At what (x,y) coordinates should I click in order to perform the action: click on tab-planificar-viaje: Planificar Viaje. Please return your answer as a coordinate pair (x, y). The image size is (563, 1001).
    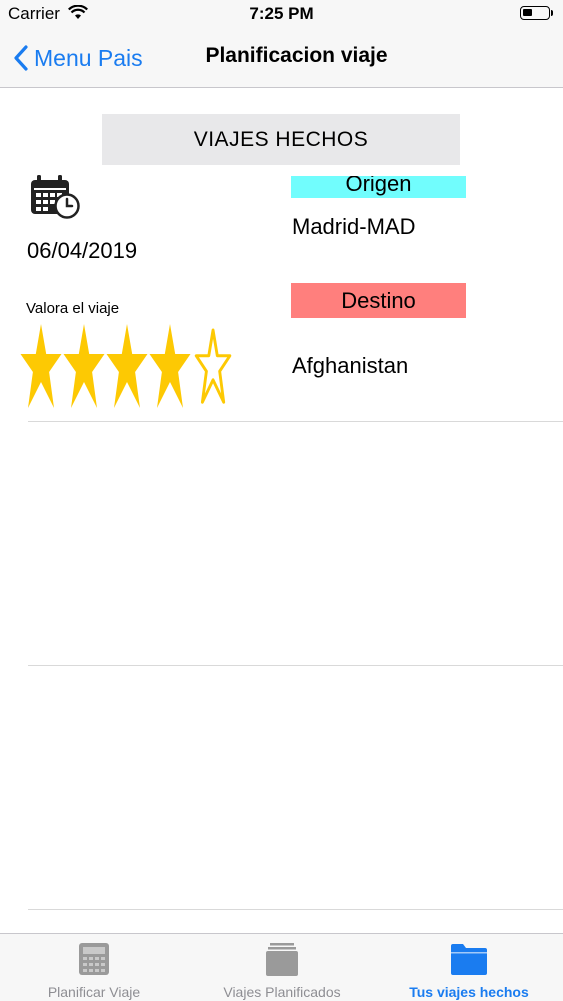
    Looking at the image, I should click on (94, 967).